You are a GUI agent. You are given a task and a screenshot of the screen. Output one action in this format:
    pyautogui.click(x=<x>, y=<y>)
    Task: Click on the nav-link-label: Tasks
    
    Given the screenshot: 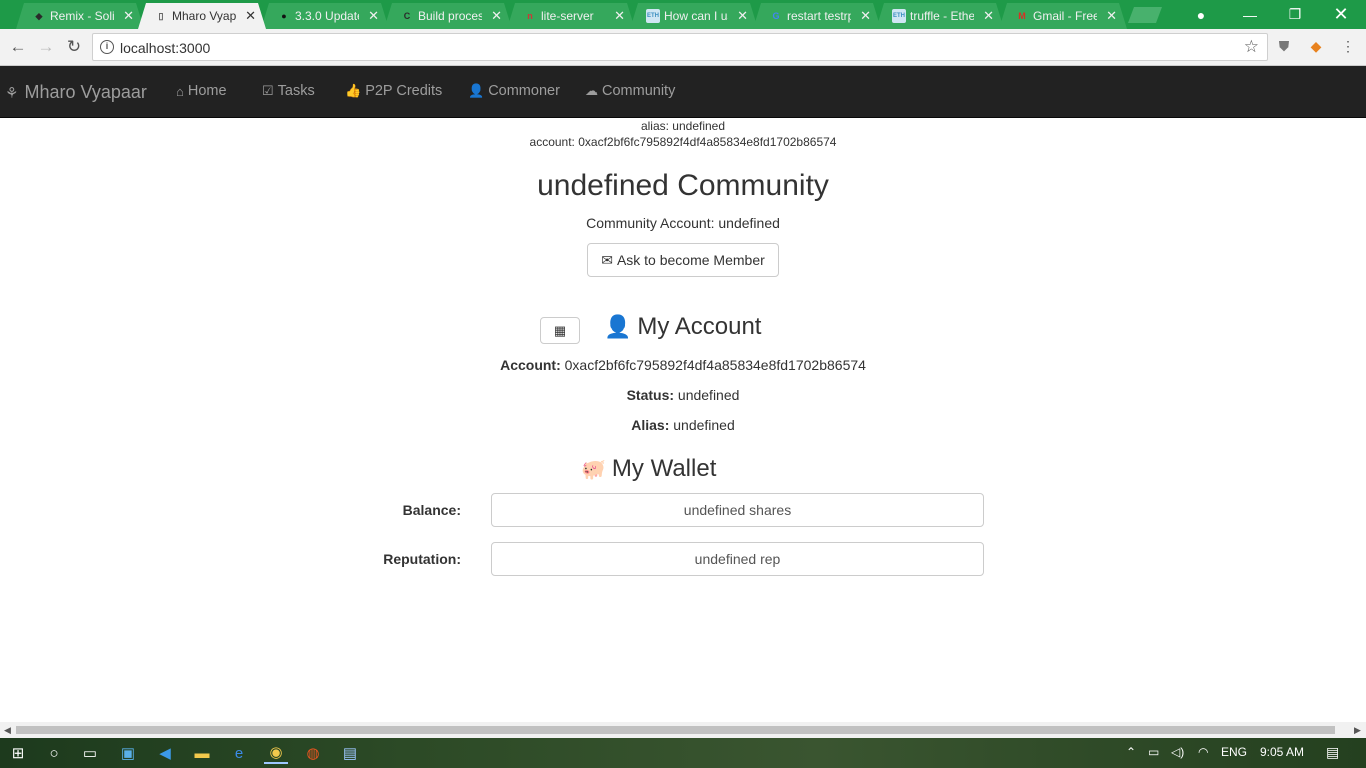 What is the action you would take?
    pyautogui.click(x=296, y=91)
    